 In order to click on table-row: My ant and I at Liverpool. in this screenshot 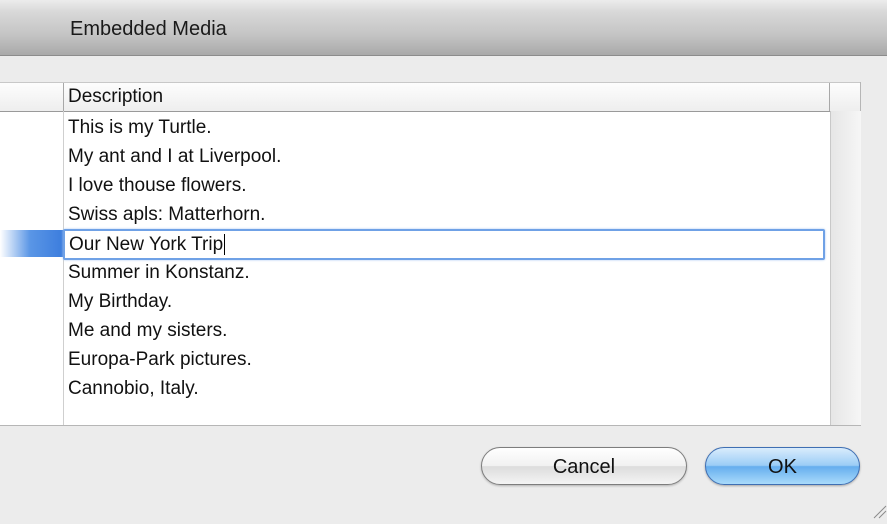, I will do `click(414, 156)`.